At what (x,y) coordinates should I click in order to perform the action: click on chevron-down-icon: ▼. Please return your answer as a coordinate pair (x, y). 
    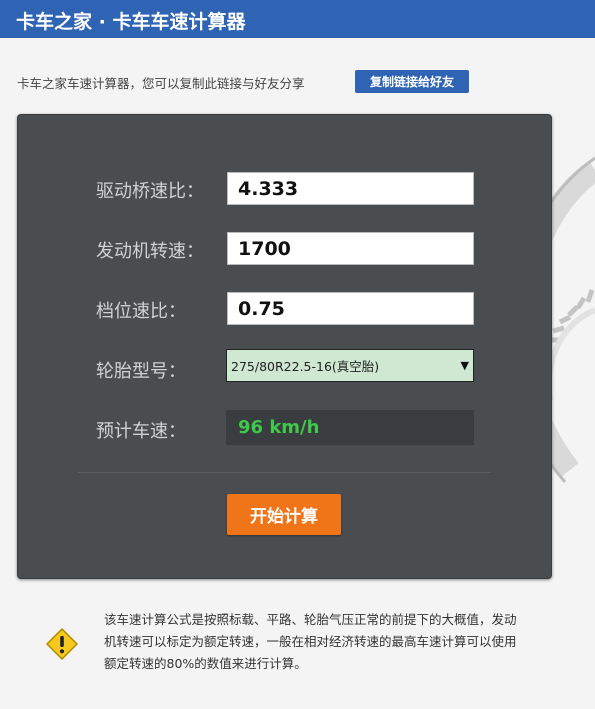
    Looking at the image, I should click on (464, 365).